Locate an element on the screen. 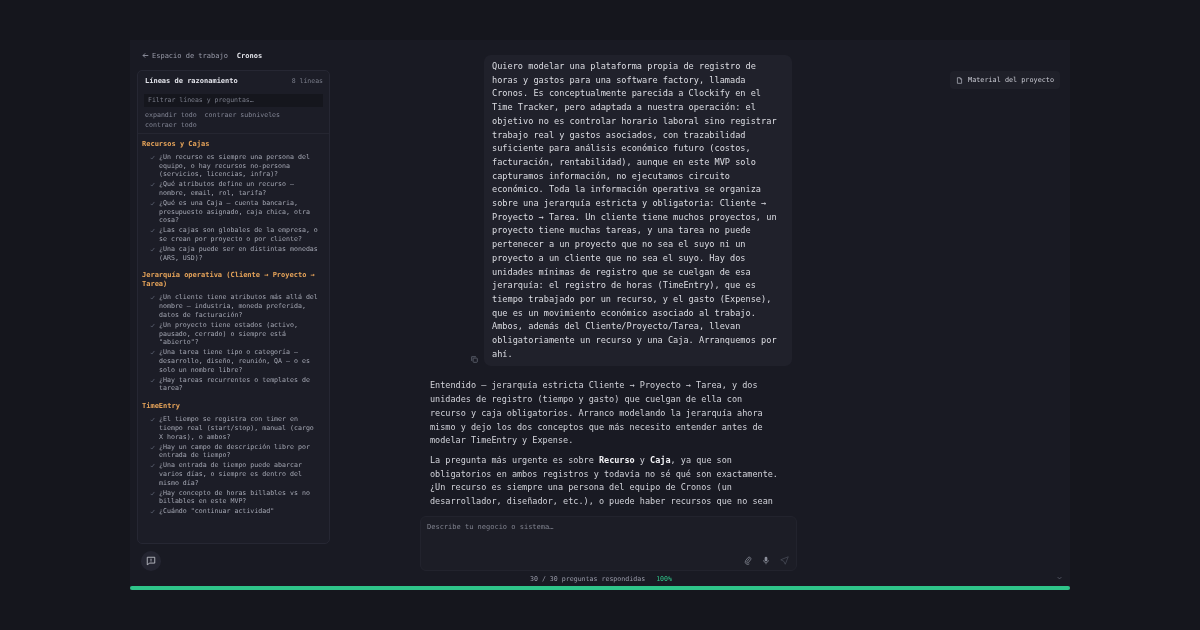 Image resolution: width=1200 pixels, height=630 pixels. assistant-paragraph: Entendido — jerarquía estricta Cliente → Proyecto → Tarea, y dos unidades de registro (tiempo y gasto) que cuelgan de ella con recurso y caja obligatorios. Arranco modelando la jerarquía ahora mismo y dejo los dos conceptos que más necesito entender antes de modelar TimeEntry y Expense. is located at coordinates (597, 413).